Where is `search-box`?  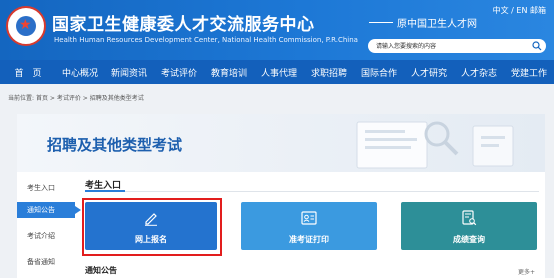
search-box is located at coordinates (457, 46).